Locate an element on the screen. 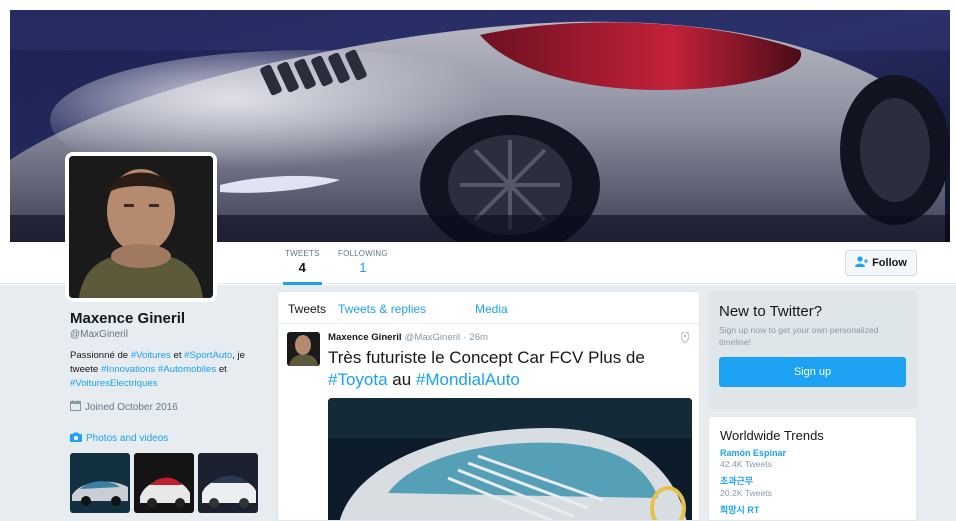  hashtag-link: #Automobiles is located at coordinates (187, 369).